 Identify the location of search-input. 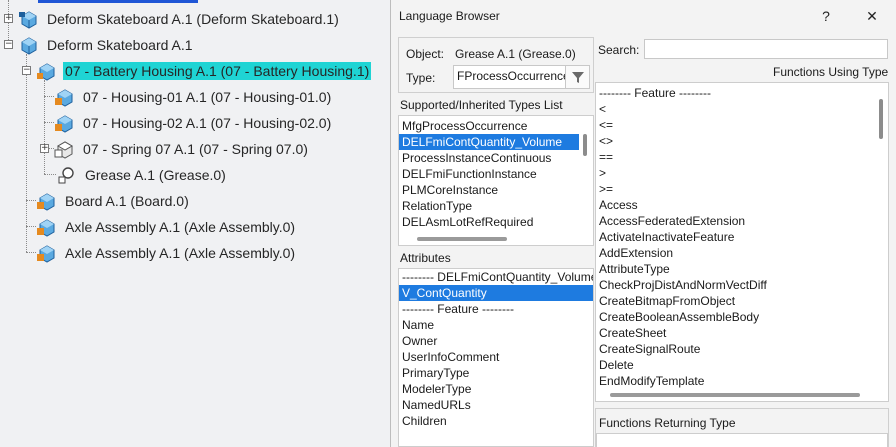
(766, 49).